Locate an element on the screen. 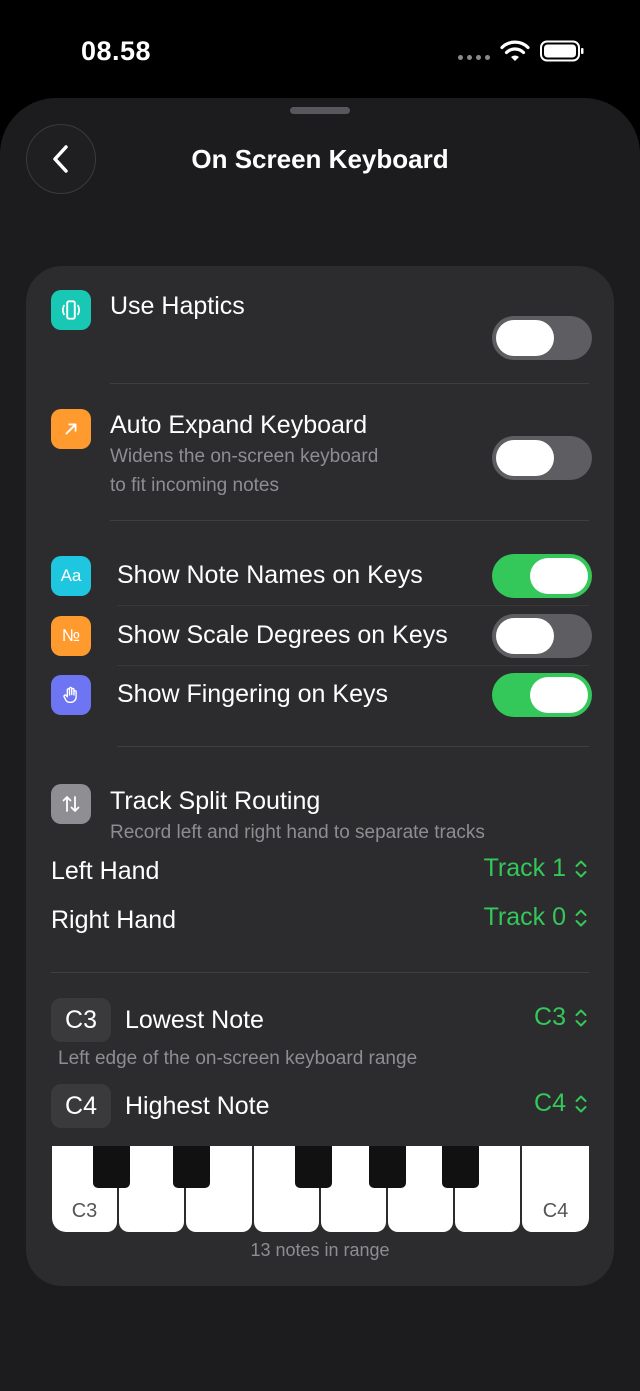 Image resolution: width=640 pixels, height=1391 pixels. scale-degrees-label: Show Scale Degrees on Keys is located at coordinates (282, 635).